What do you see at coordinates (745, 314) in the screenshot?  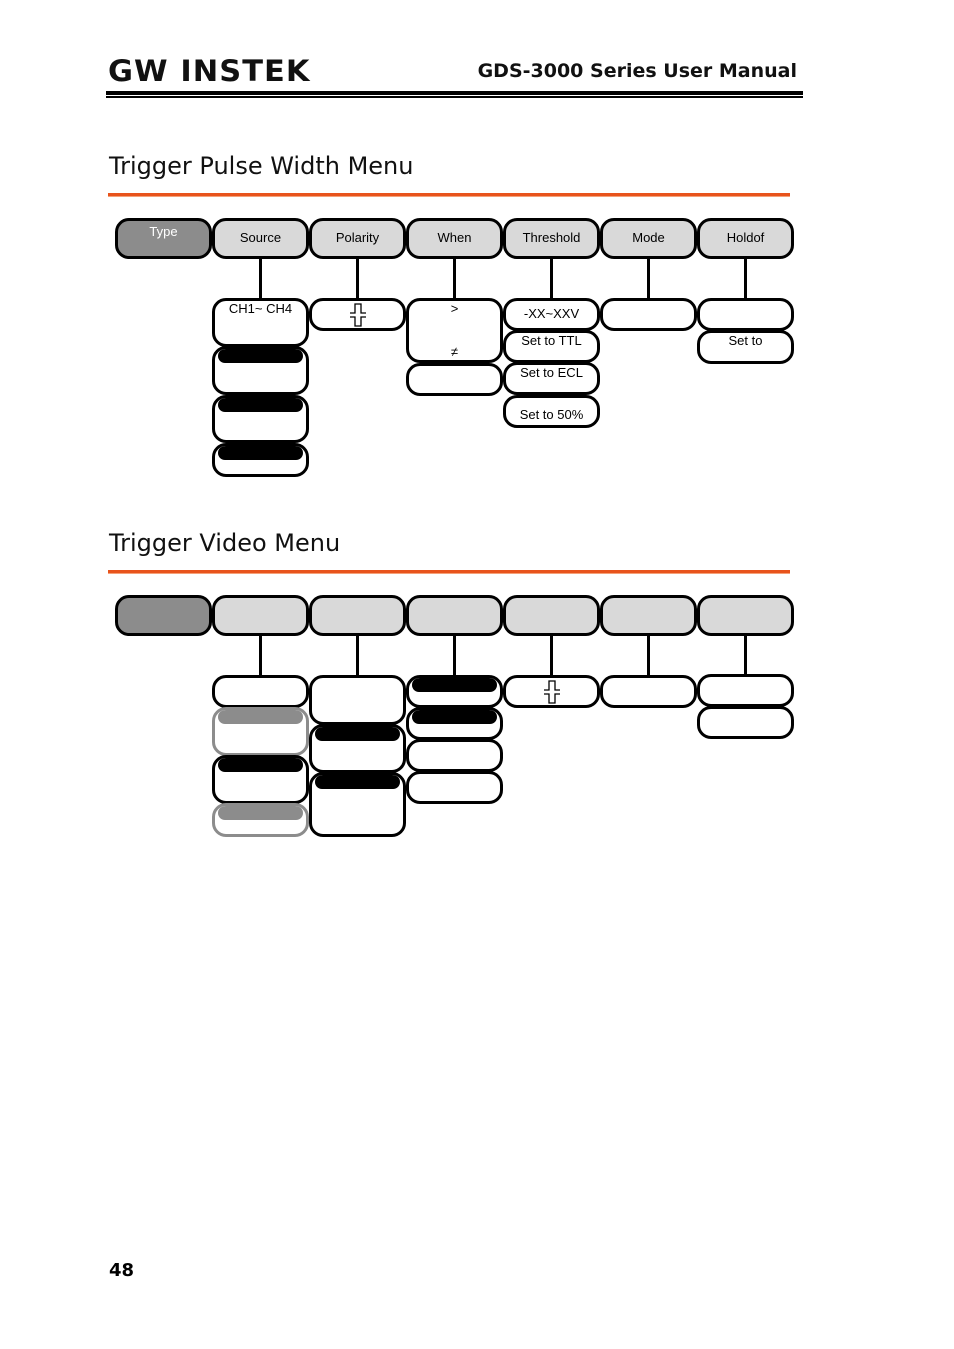 I see `holdoff-option` at bounding box center [745, 314].